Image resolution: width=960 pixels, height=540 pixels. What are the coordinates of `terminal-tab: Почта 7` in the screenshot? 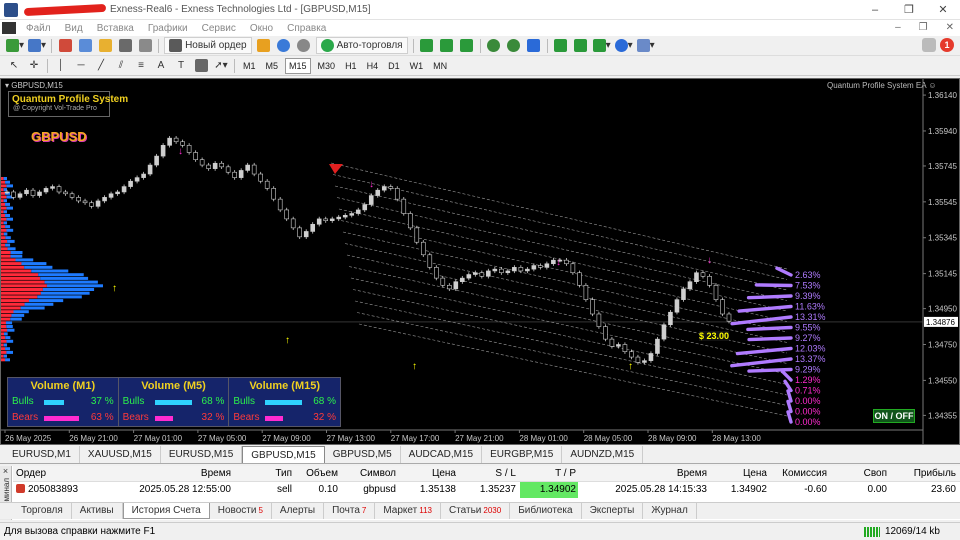 It's located at (350, 511).